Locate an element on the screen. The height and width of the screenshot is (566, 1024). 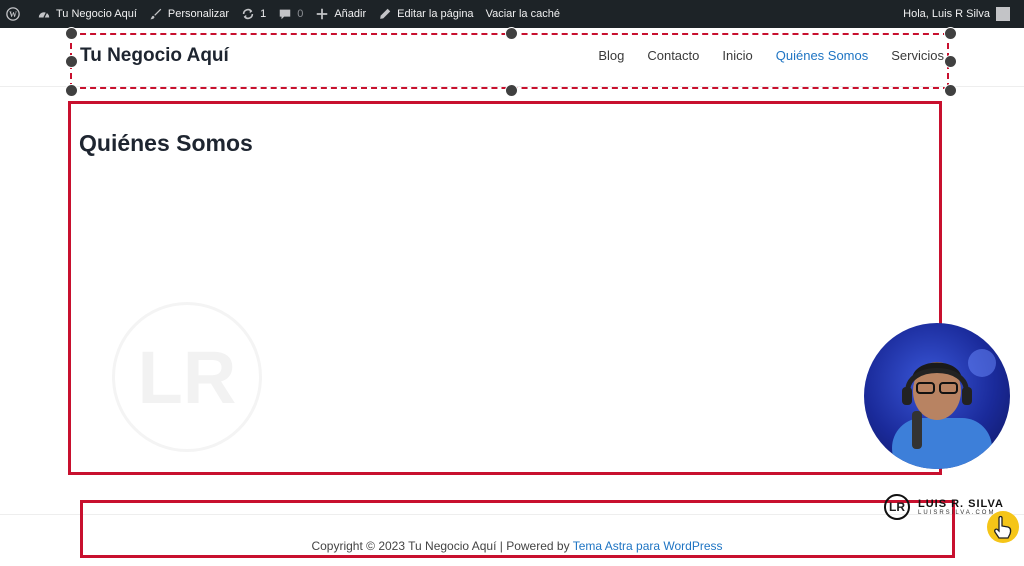
brand-logo-icon: LR is located at coordinates (897, 507).